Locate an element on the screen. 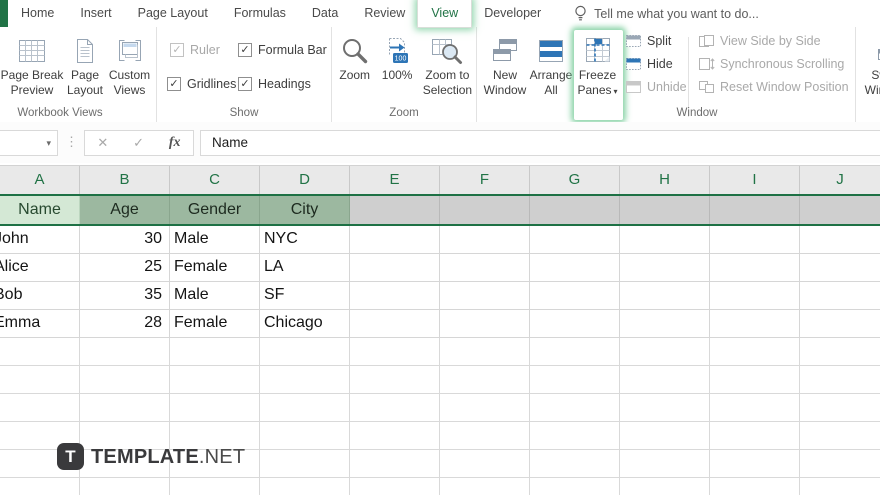 The height and width of the screenshot is (495, 880). insert-function-icon: fx is located at coordinates (175, 143).